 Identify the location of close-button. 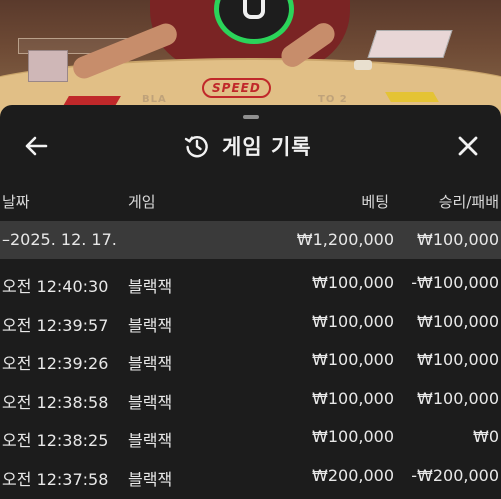
(468, 146).